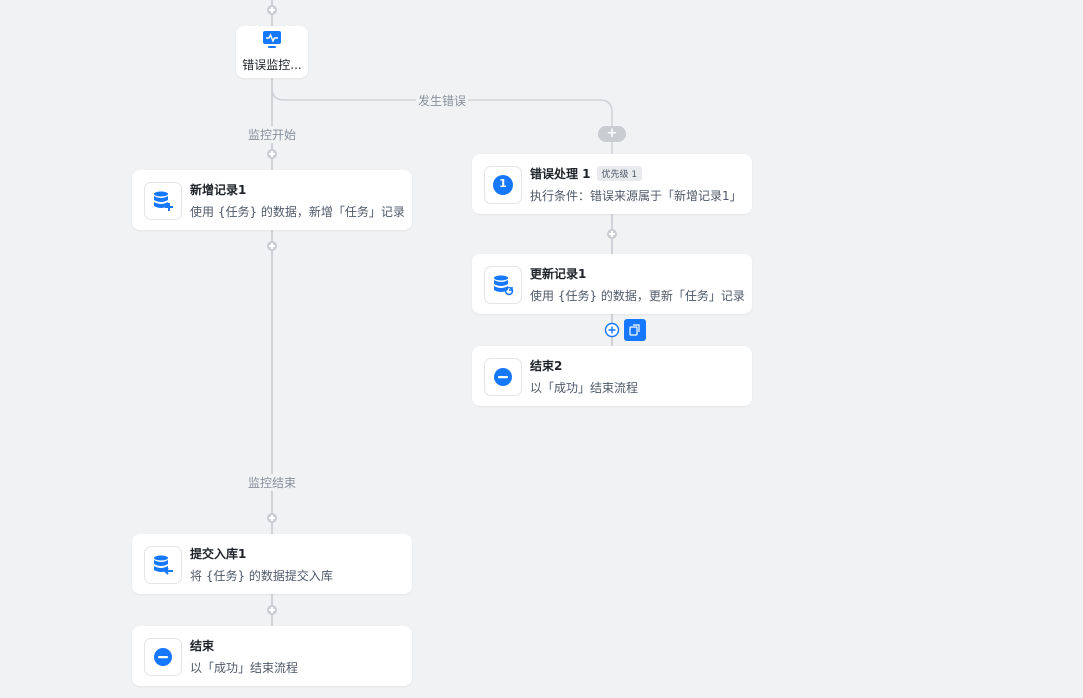 The width and height of the screenshot is (1083, 698). I want to click on add-record-node: 新增记录1 使用 {任务} 的数据，新增「任务」记录, so click(272, 200).